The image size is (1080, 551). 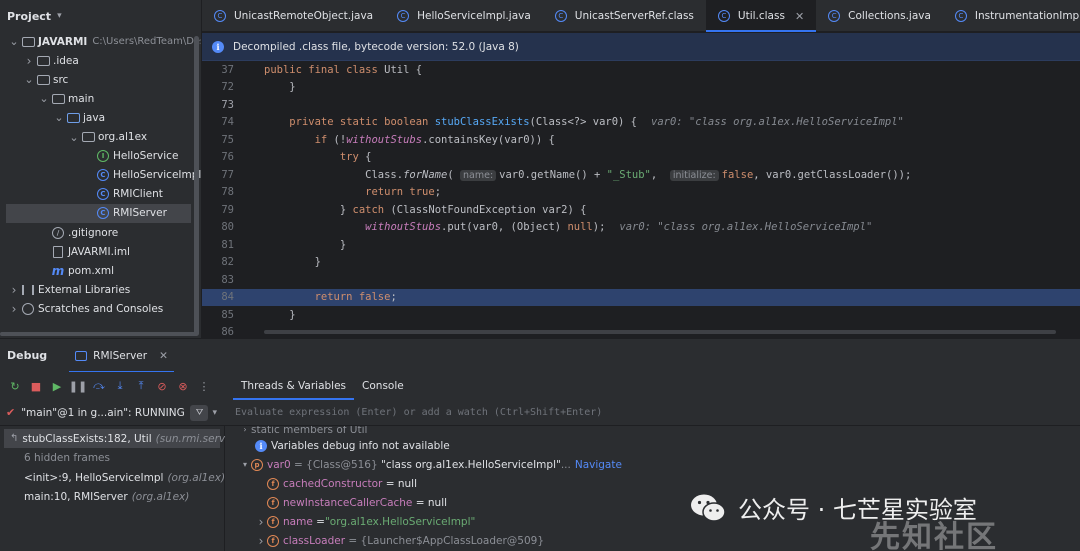 What do you see at coordinates (227, 209) in the screenshot?
I see `line-number: 79` at bounding box center [227, 209].